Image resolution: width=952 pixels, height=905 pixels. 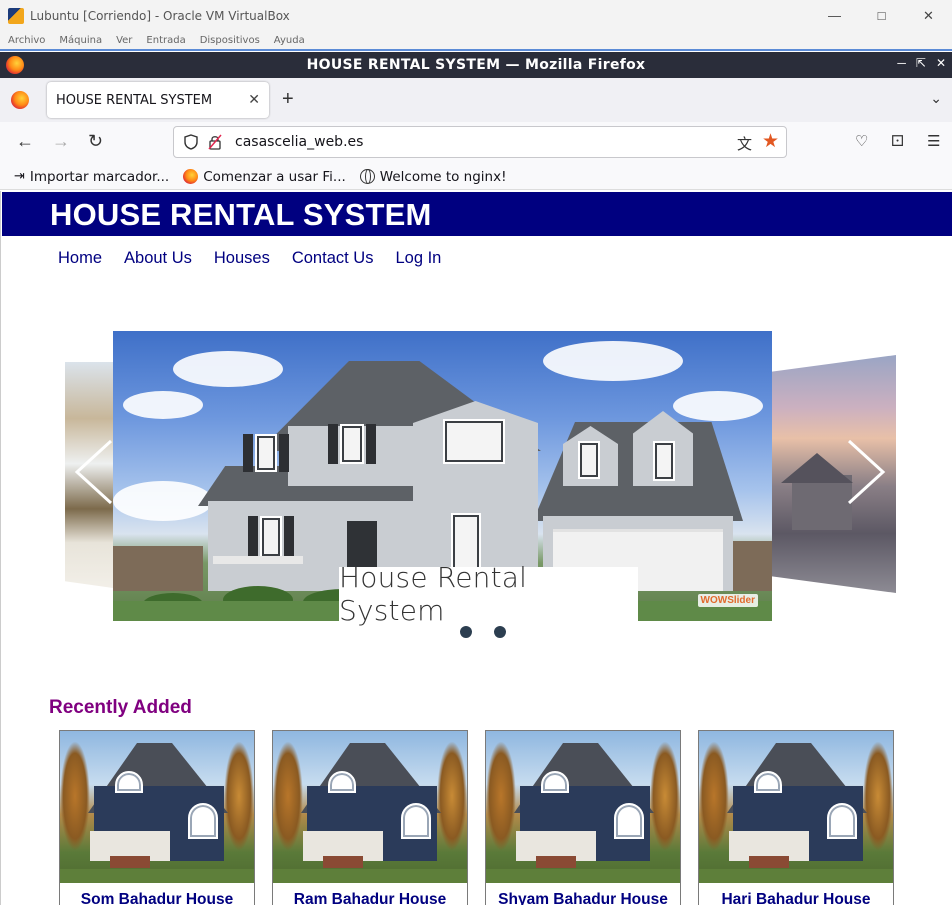 I want to click on slider-prev-arrow-icon, so click(x=93, y=472).